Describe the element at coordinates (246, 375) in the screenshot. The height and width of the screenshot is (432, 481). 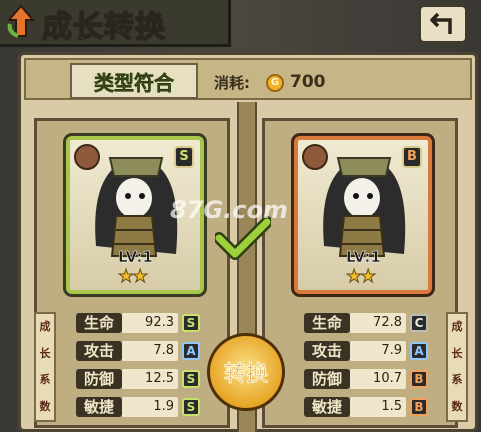
I see `convert-button-label: 转换` at that location.